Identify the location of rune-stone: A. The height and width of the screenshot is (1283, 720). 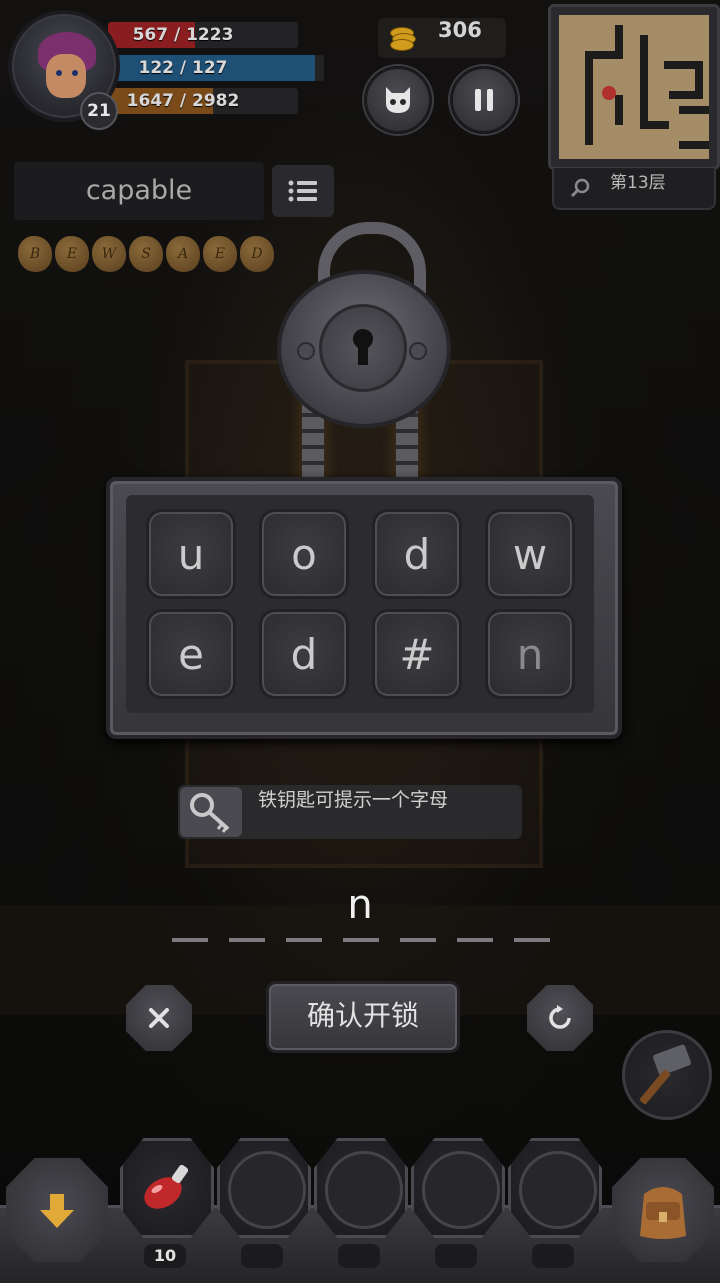
(183, 254).